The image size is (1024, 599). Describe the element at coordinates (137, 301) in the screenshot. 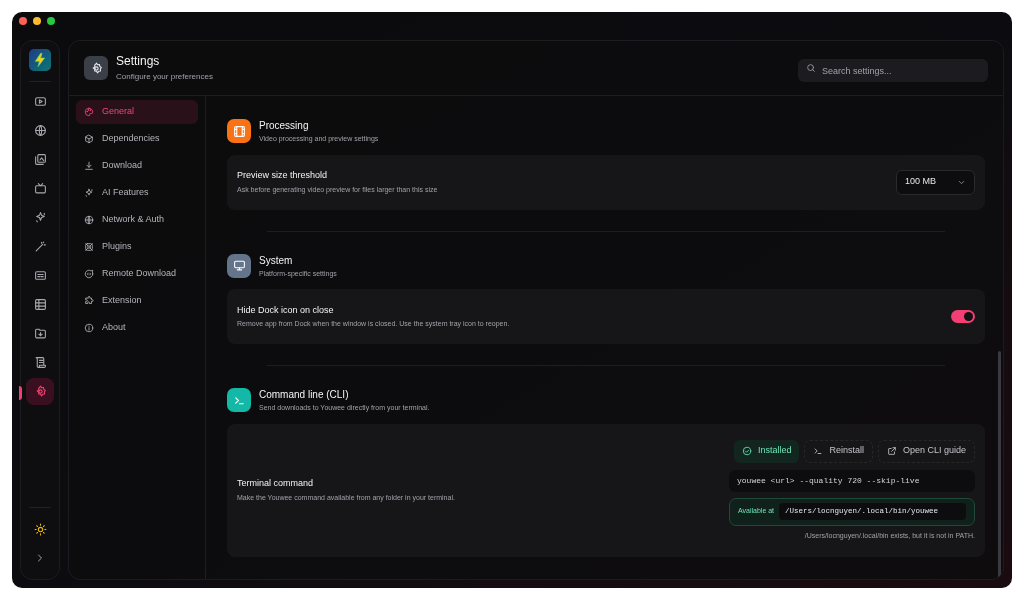

I see `nav-item: Extension` at that location.